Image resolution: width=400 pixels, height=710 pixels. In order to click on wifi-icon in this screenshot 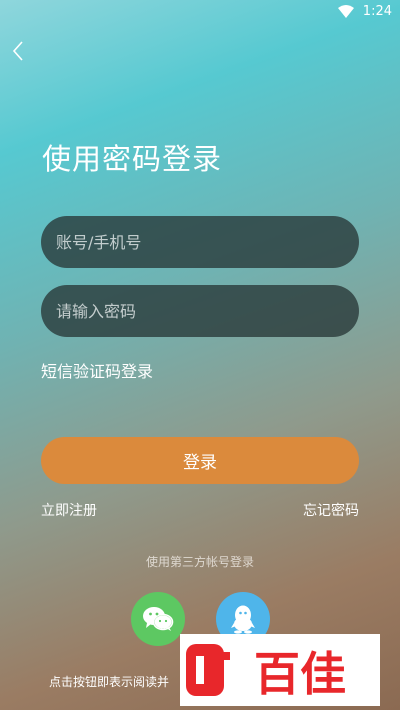, I will do `click(346, 11)`.